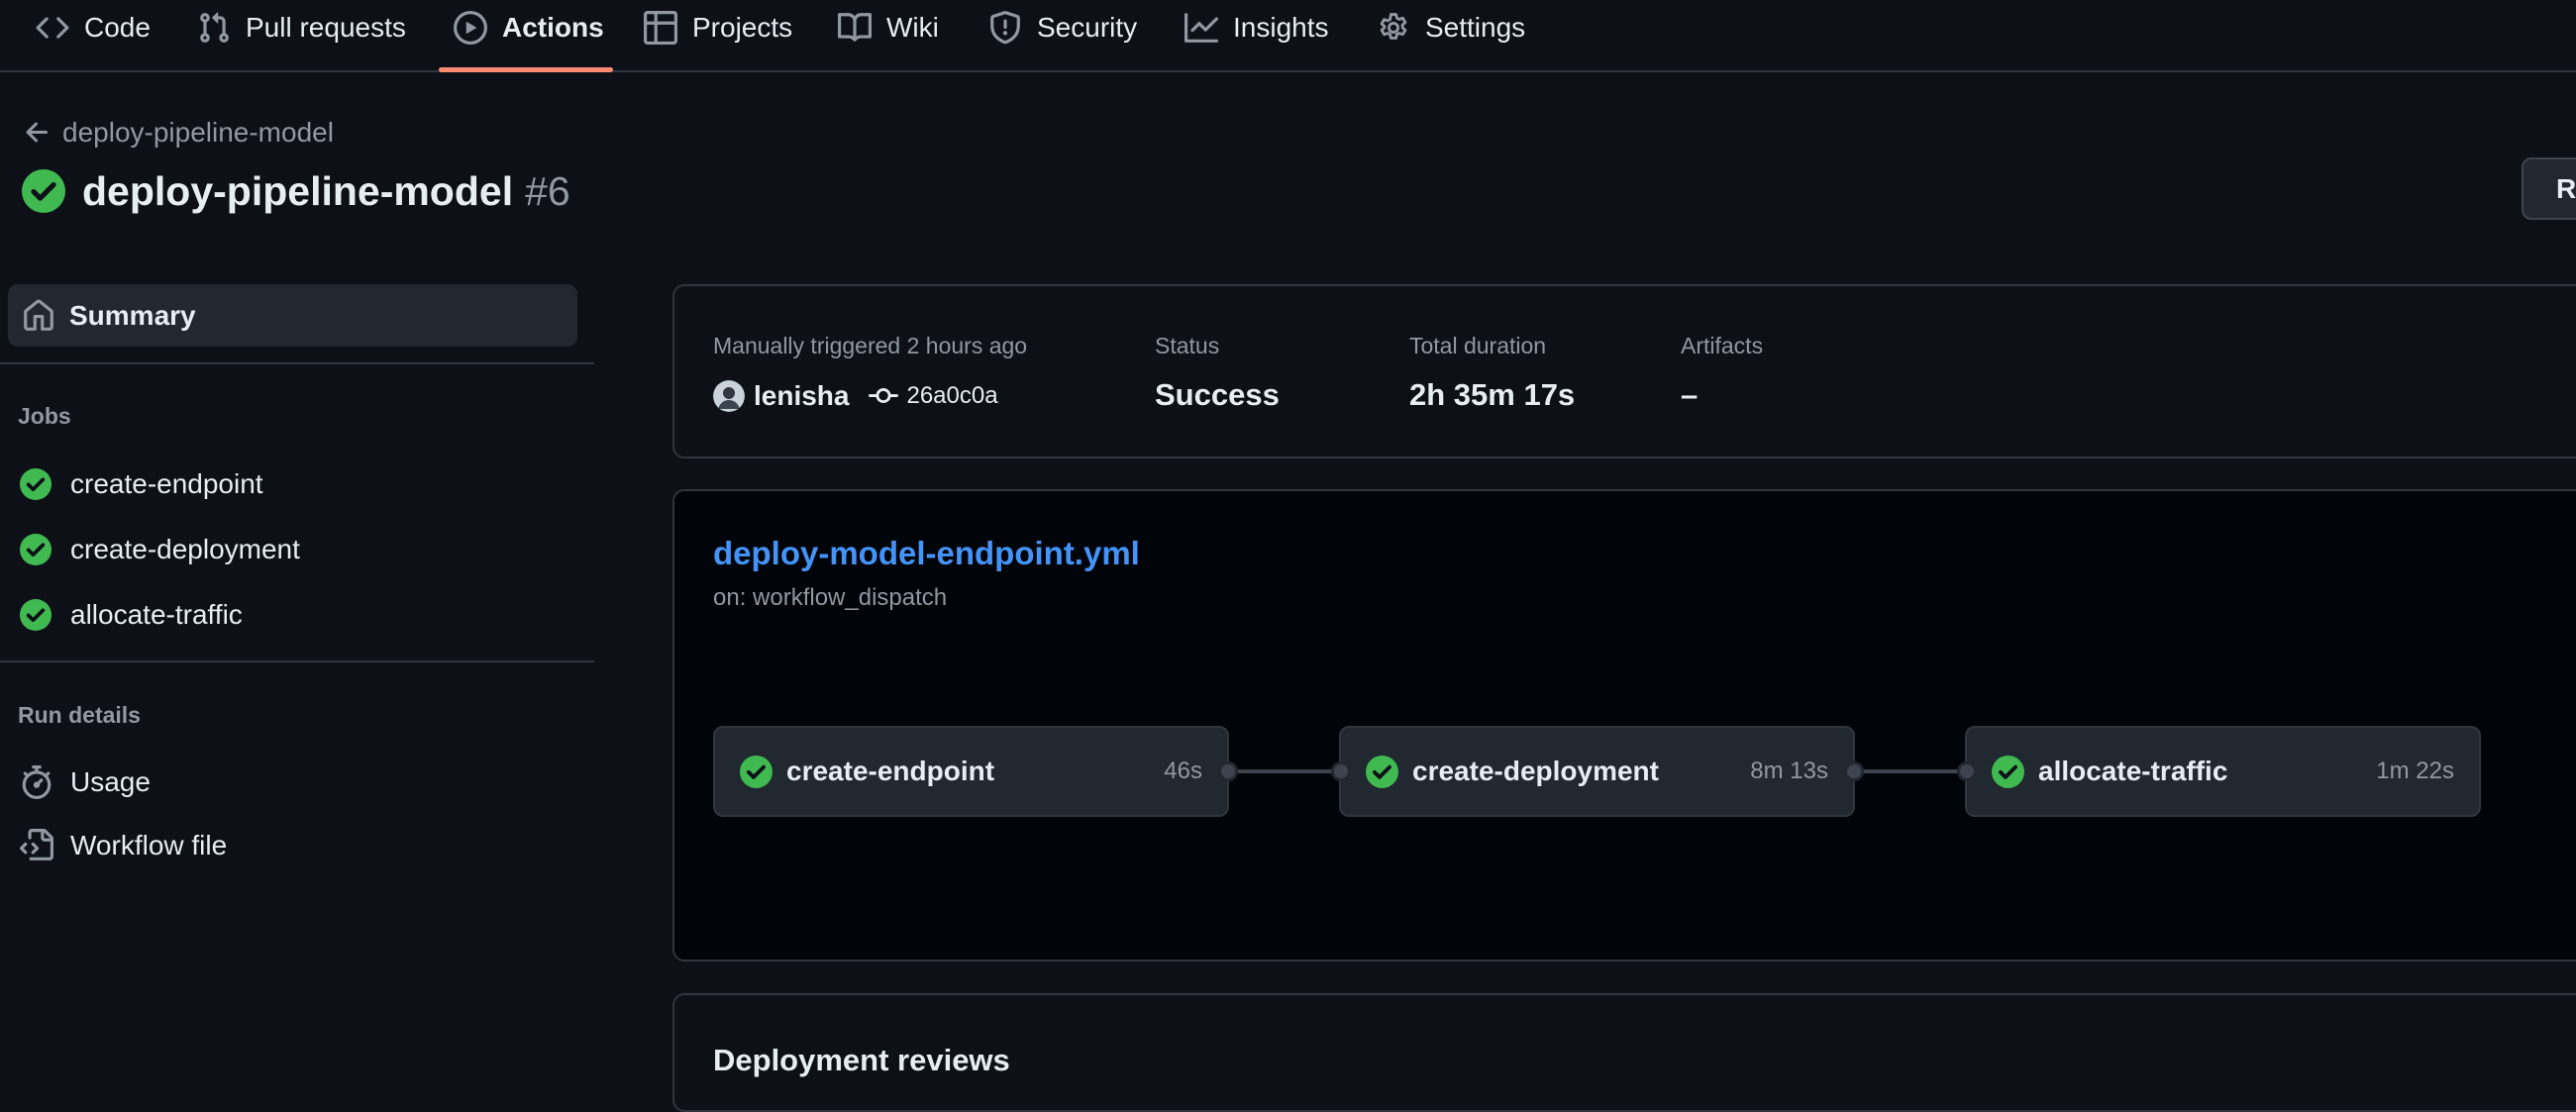 The image size is (2576, 1112). I want to click on status-value: Success, so click(1217, 395).